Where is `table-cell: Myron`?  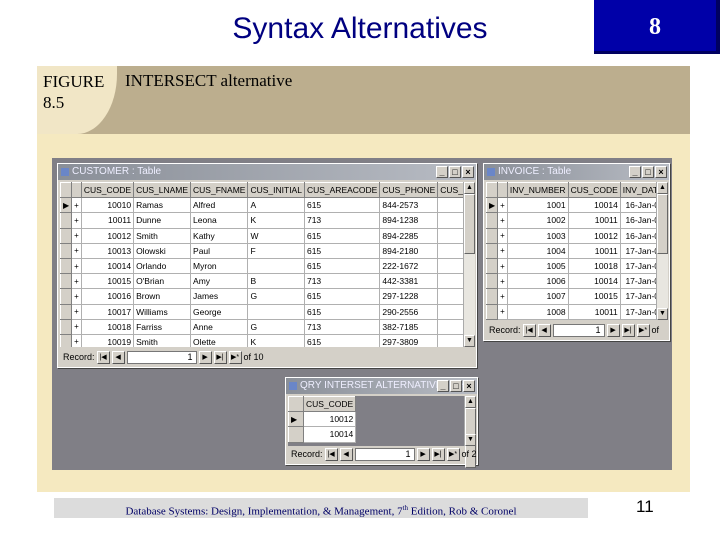
table-cell: Myron is located at coordinates (219, 266).